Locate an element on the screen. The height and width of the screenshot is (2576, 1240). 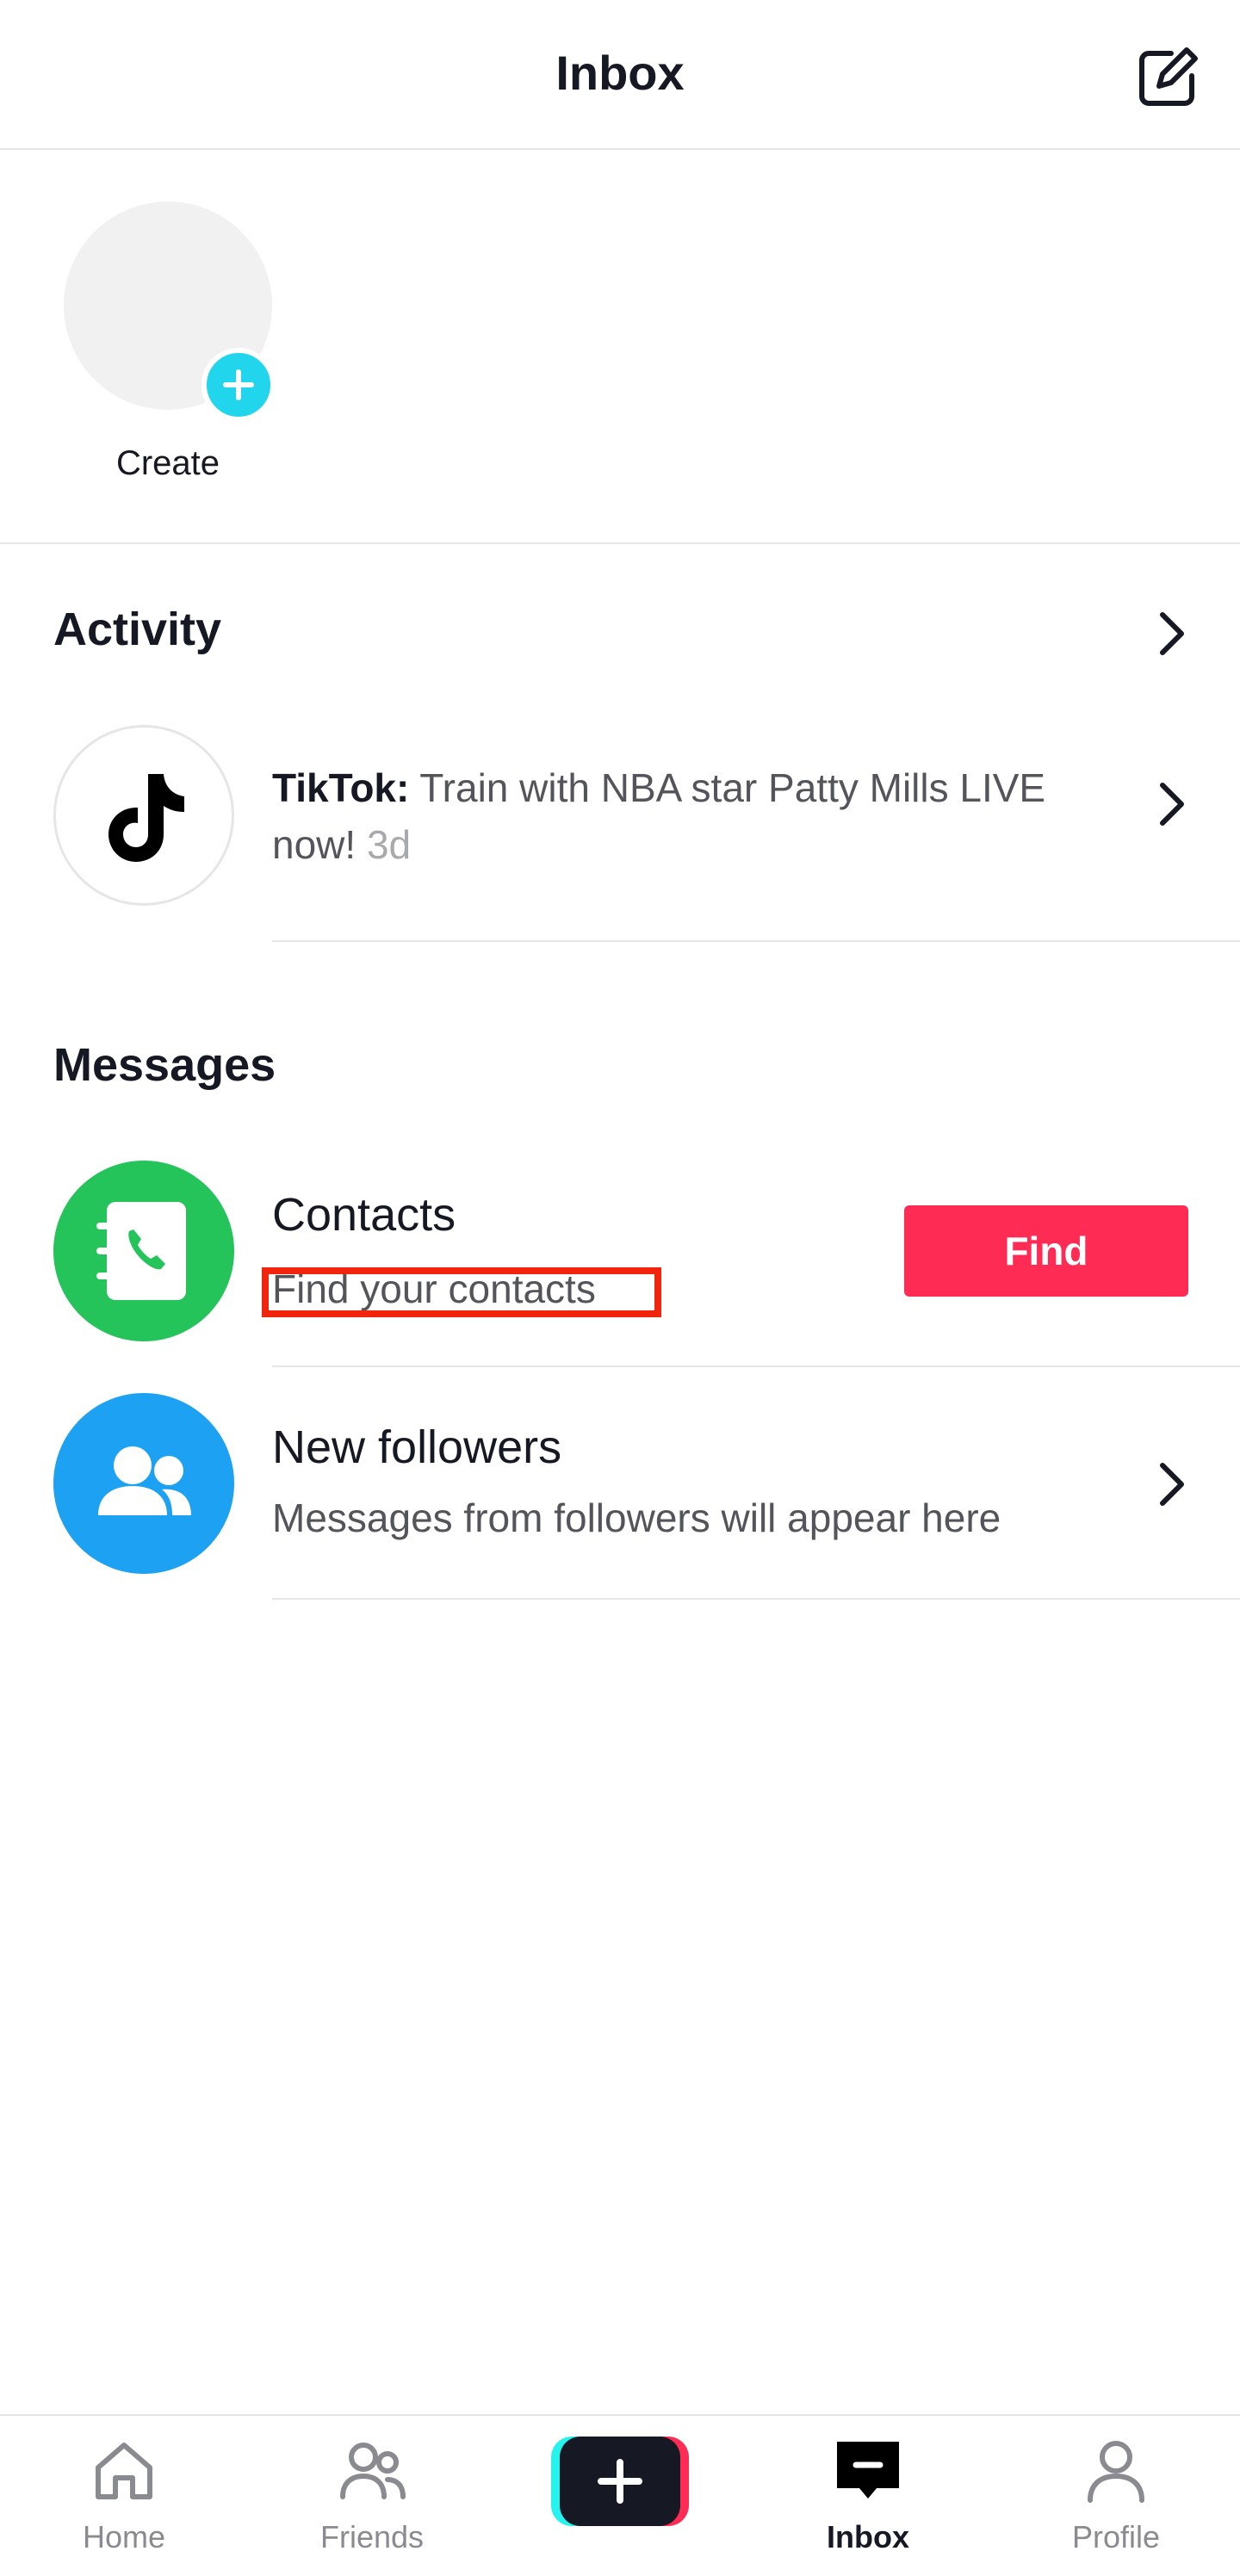
inbox-icon is located at coordinates (868, 2471).